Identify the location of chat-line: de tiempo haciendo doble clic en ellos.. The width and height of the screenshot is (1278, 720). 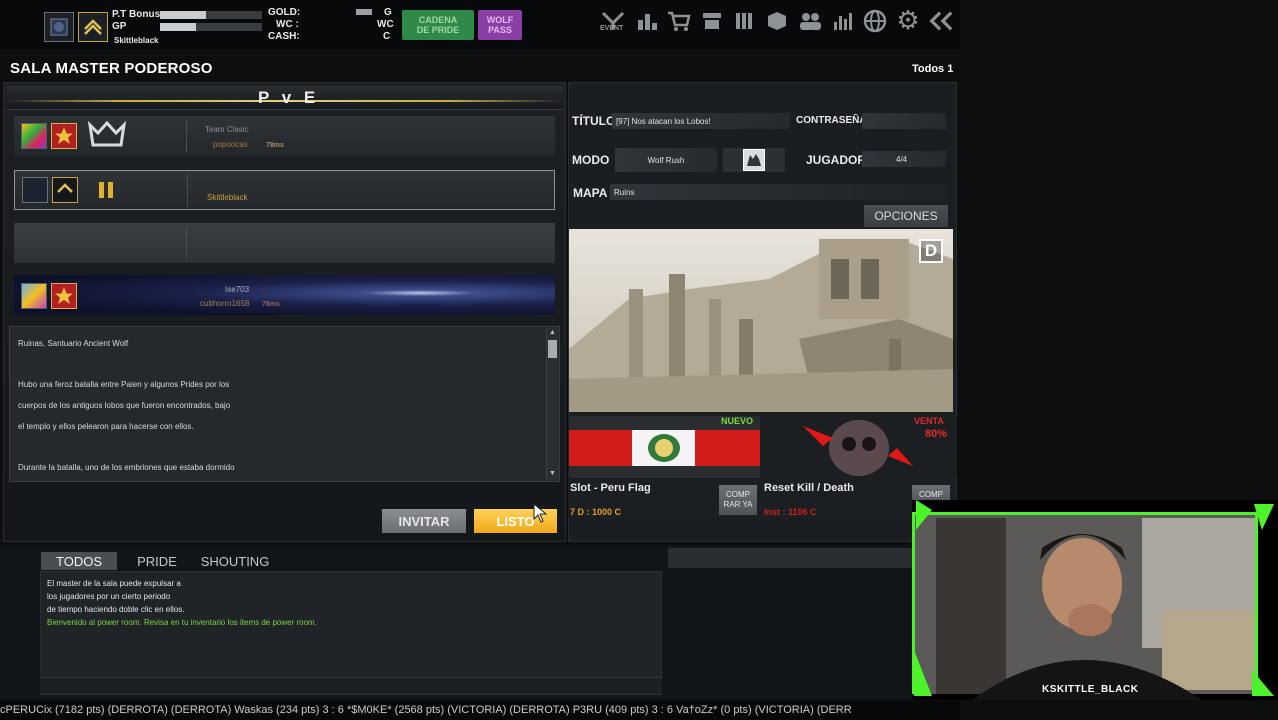
(116, 609).